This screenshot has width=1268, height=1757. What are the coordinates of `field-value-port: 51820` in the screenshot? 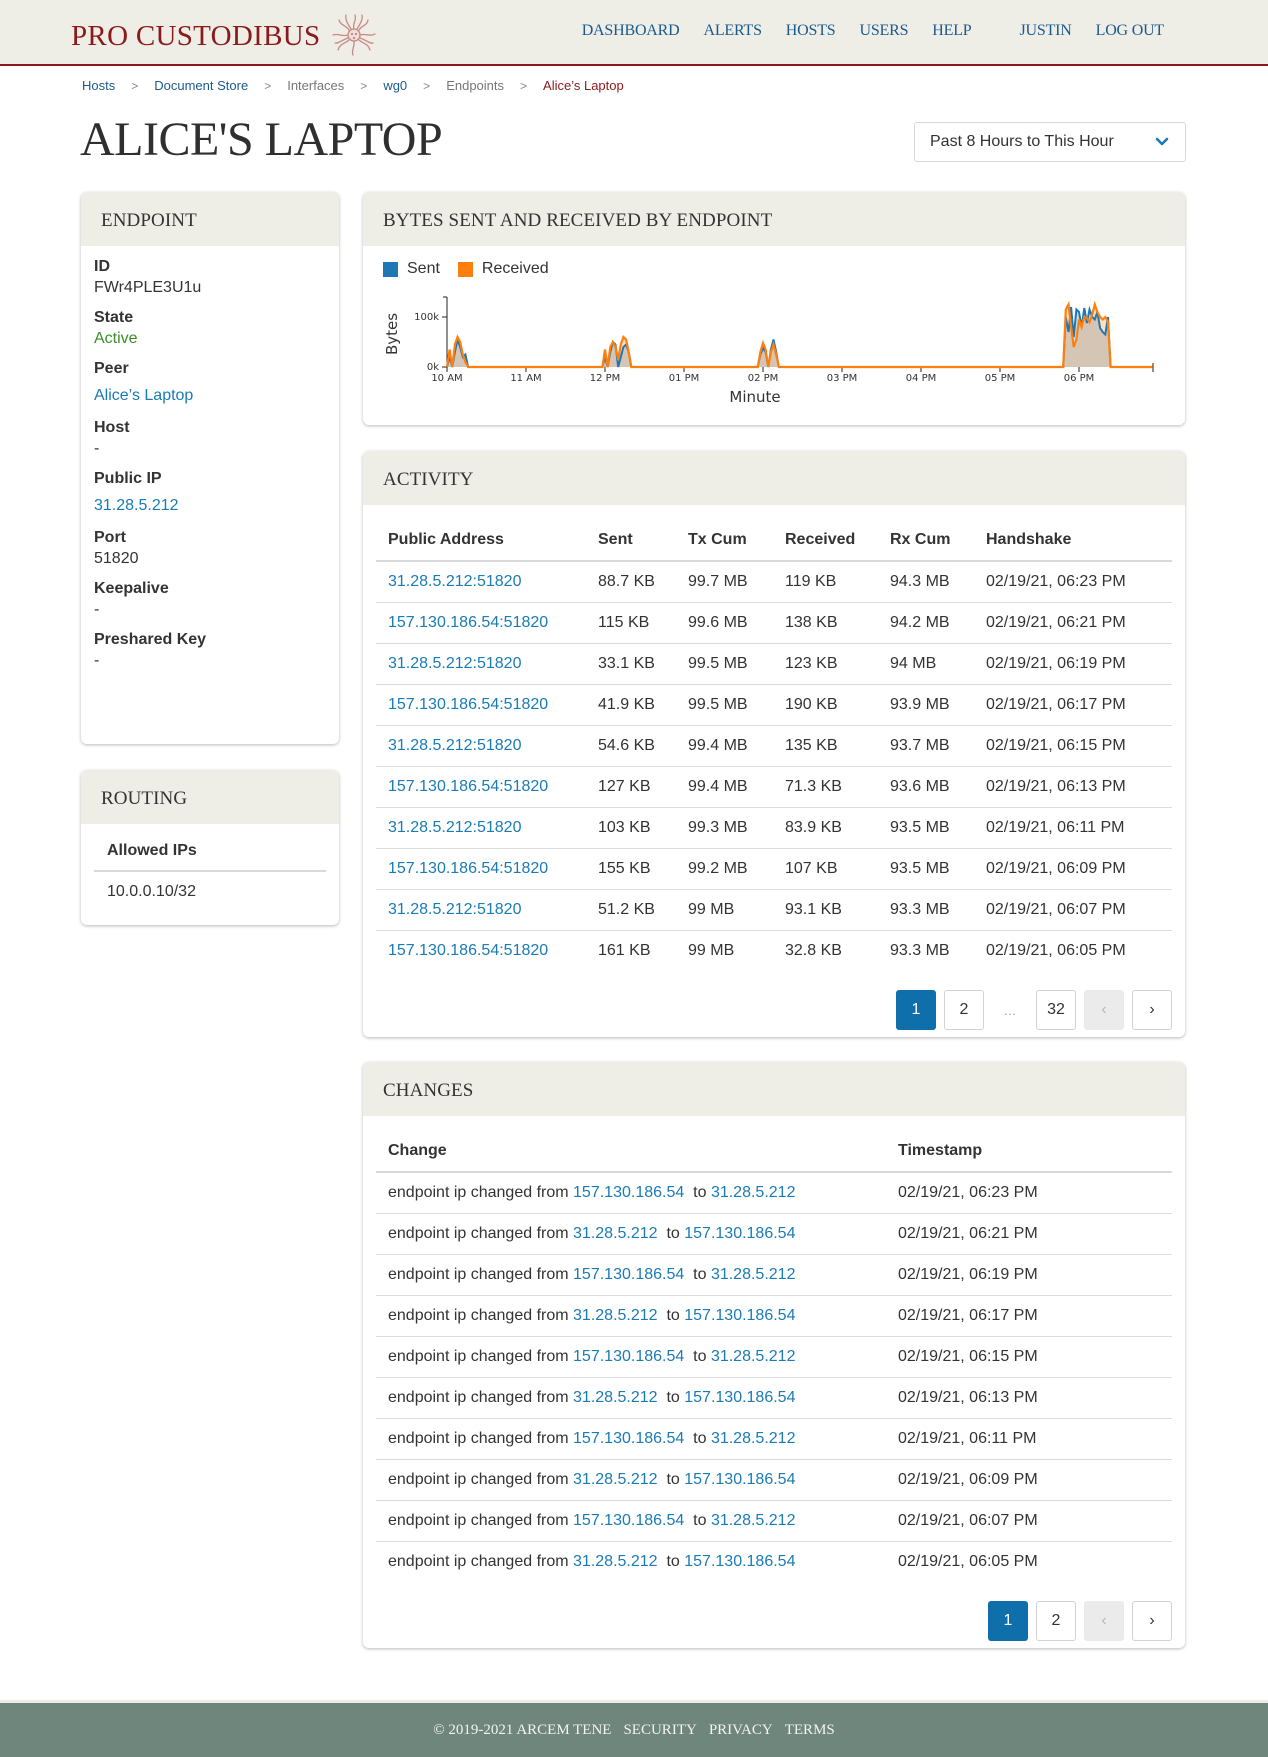 It's located at (116, 558).